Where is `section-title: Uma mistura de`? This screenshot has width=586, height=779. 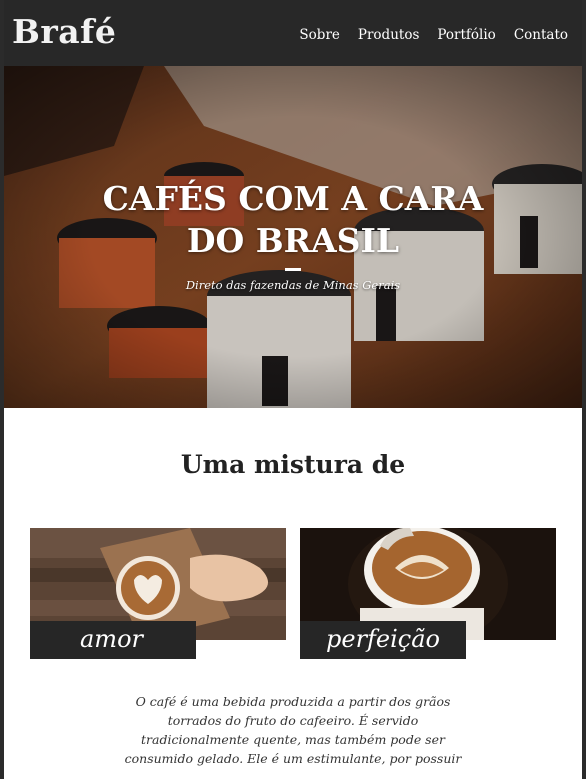 section-title: Uma mistura de is located at coordinates (293, 464).